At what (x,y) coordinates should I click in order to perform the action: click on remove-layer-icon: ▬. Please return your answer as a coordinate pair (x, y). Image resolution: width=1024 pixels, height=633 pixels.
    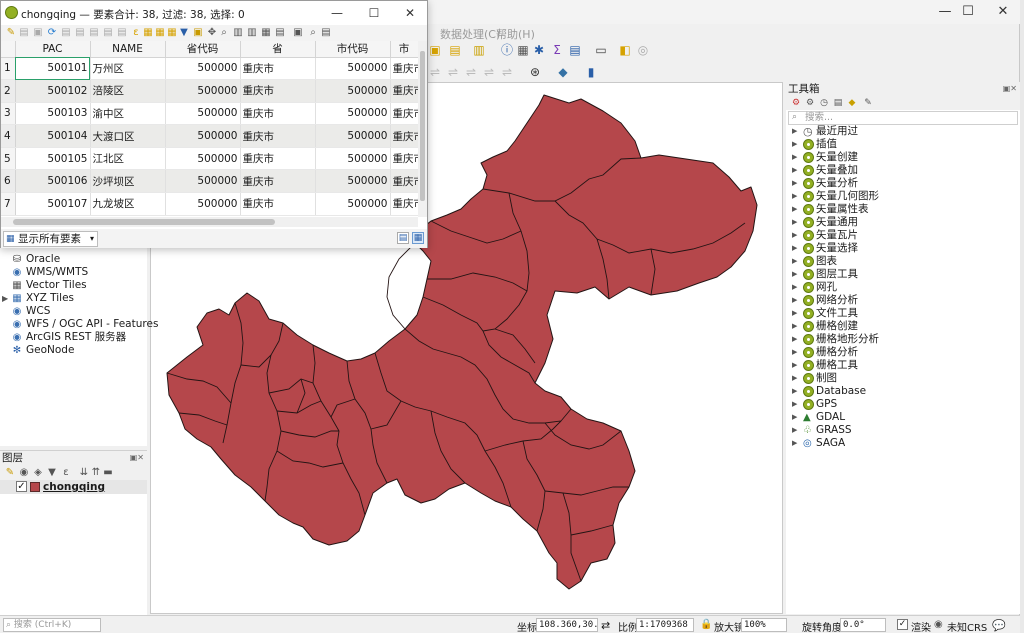
    Looking at the image, I should click on (108, 473).